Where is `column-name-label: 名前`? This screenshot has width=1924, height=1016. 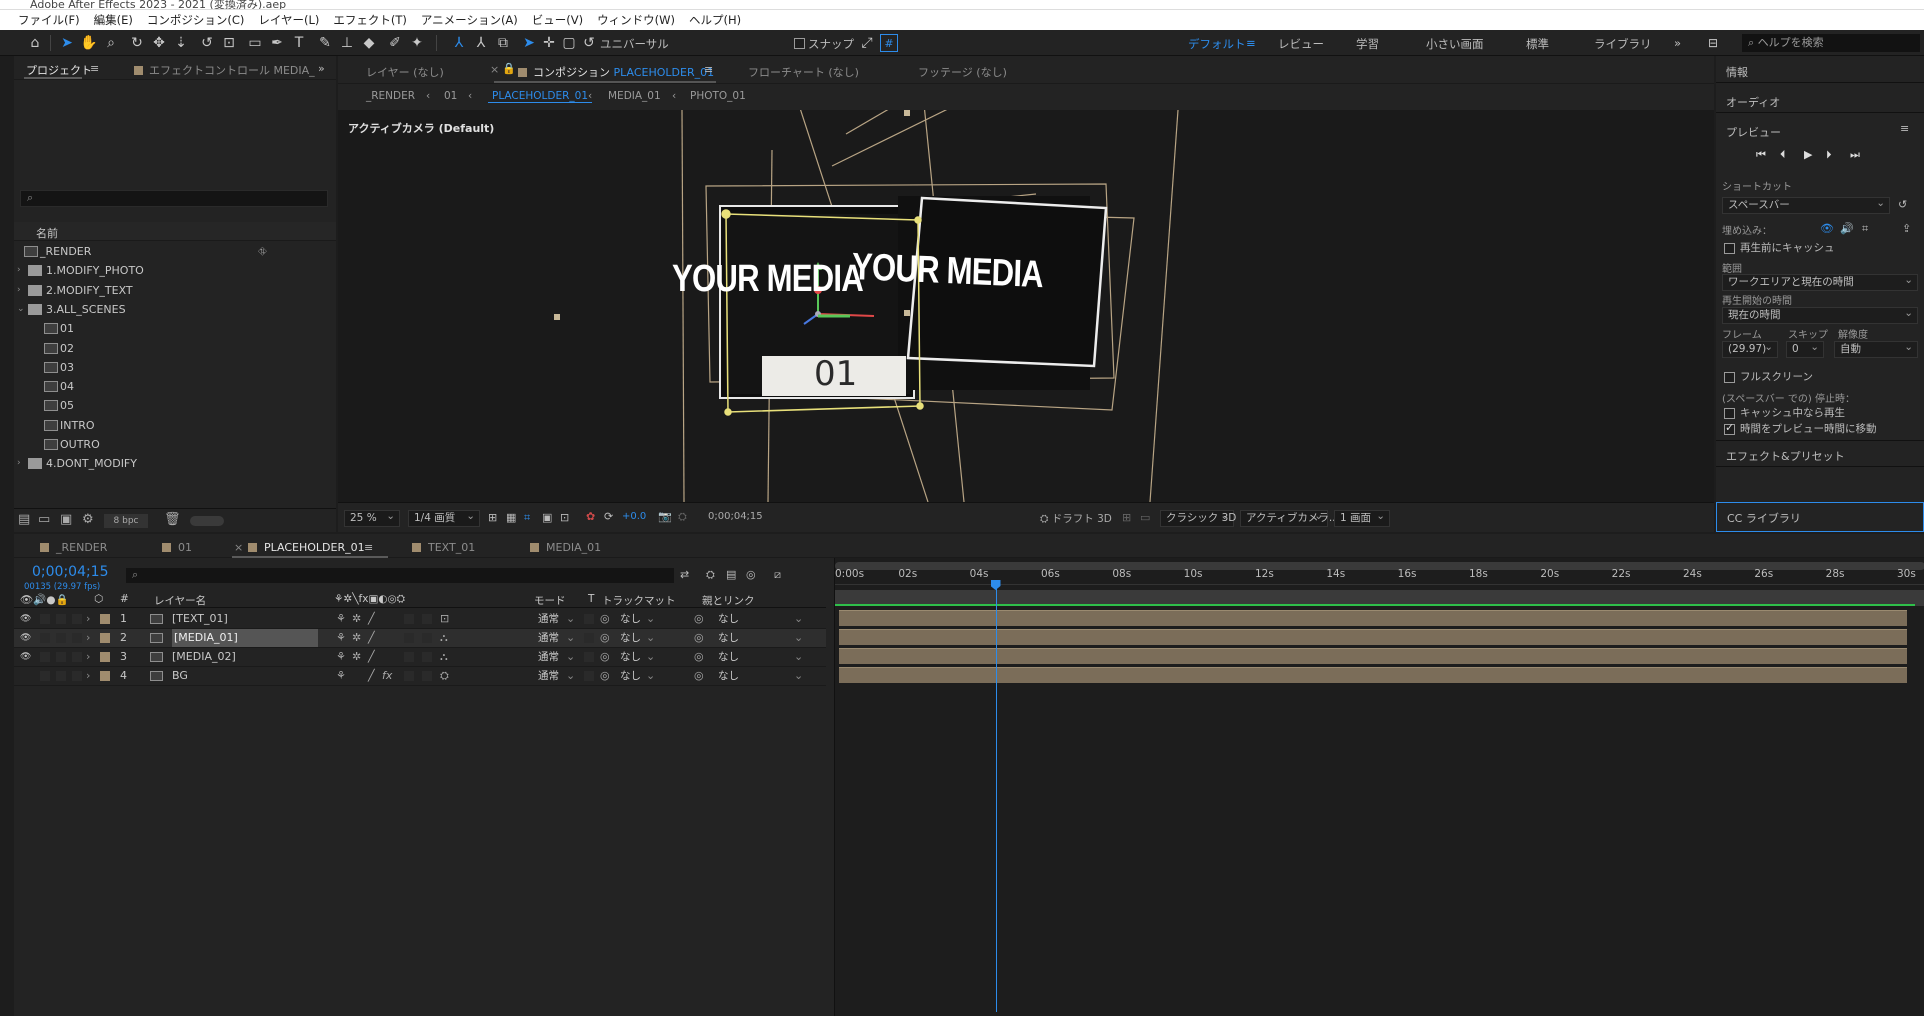 column-name-label: 名前 is located at coordinates (47, 233).